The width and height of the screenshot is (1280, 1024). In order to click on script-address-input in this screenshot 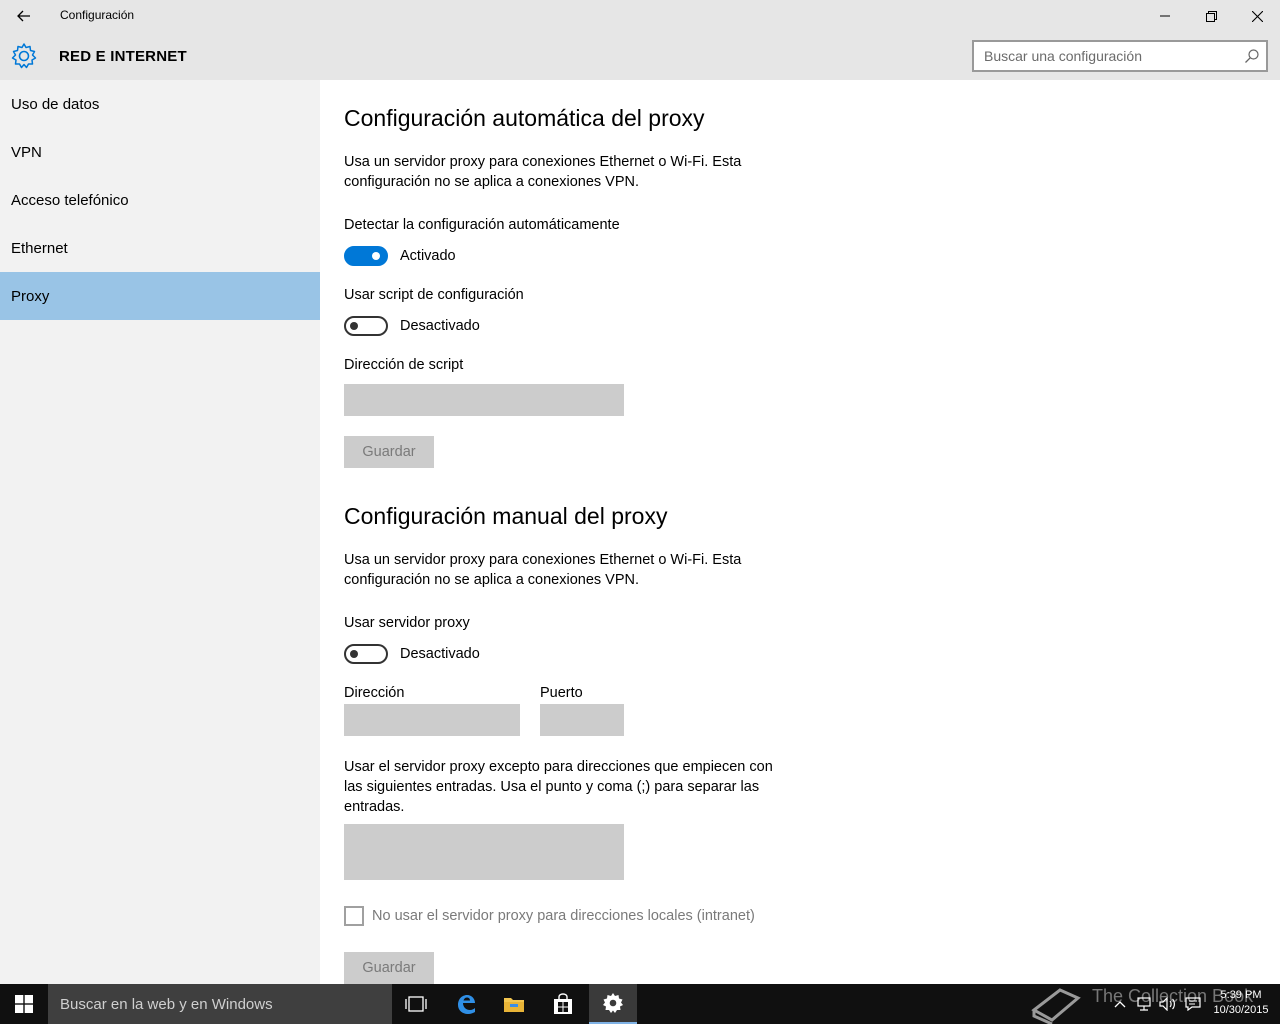, I will do `click(484, 400)`.